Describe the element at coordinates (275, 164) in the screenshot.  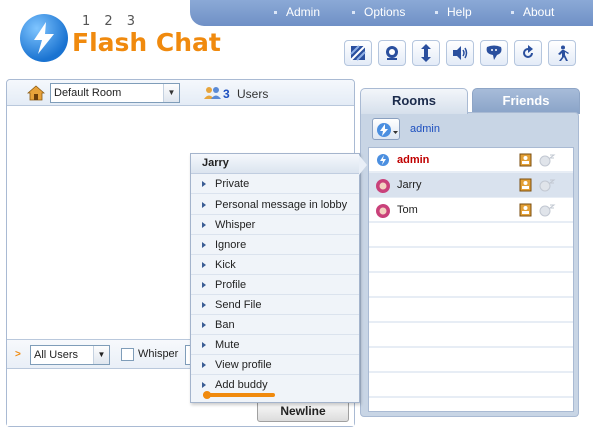
I see `context-menu-title: Jarry` at that location.